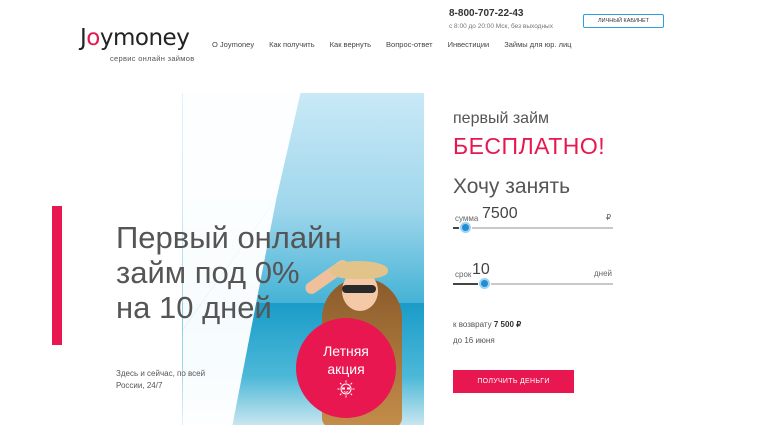 This screenshot has width=768, height=425. Describe the element at coordinates (500, 214) in the screenshot. I see `amount-value: 7500` at that location.